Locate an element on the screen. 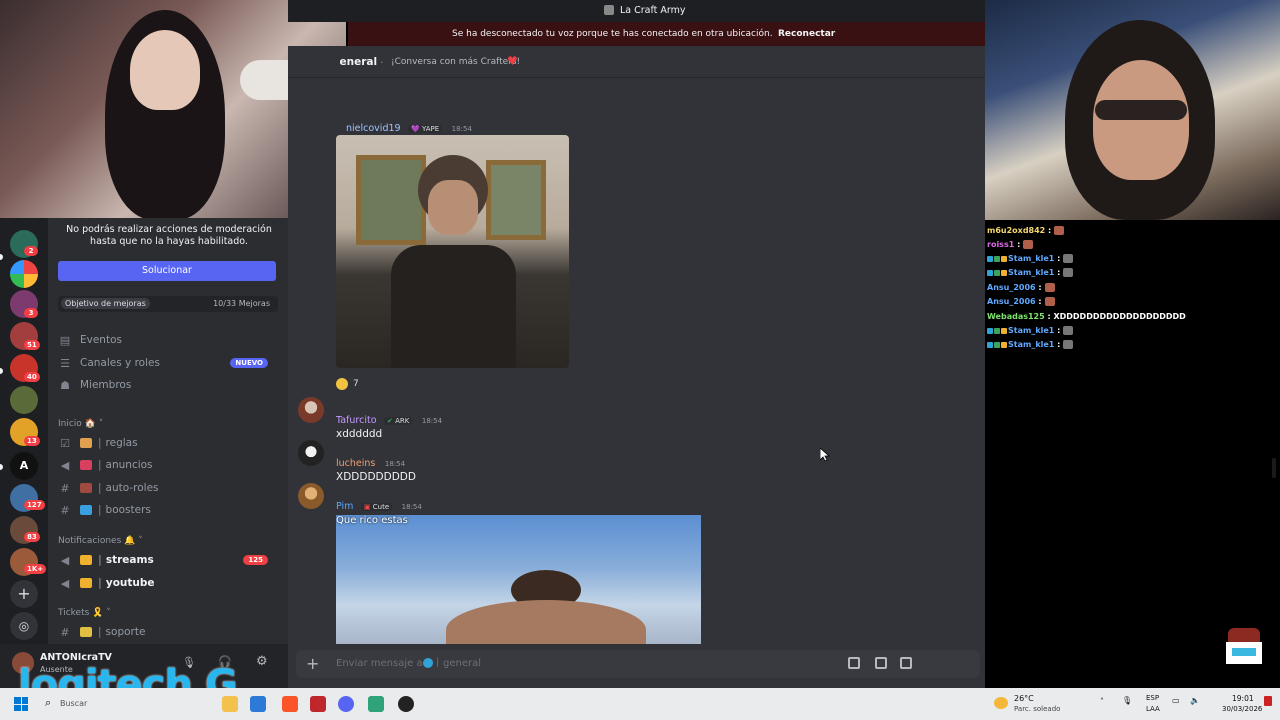 The width and height of the screenshot is (1280, 720). category-tickets: Tickets 🎗️ ˅ is located at coordinates (84, 613).